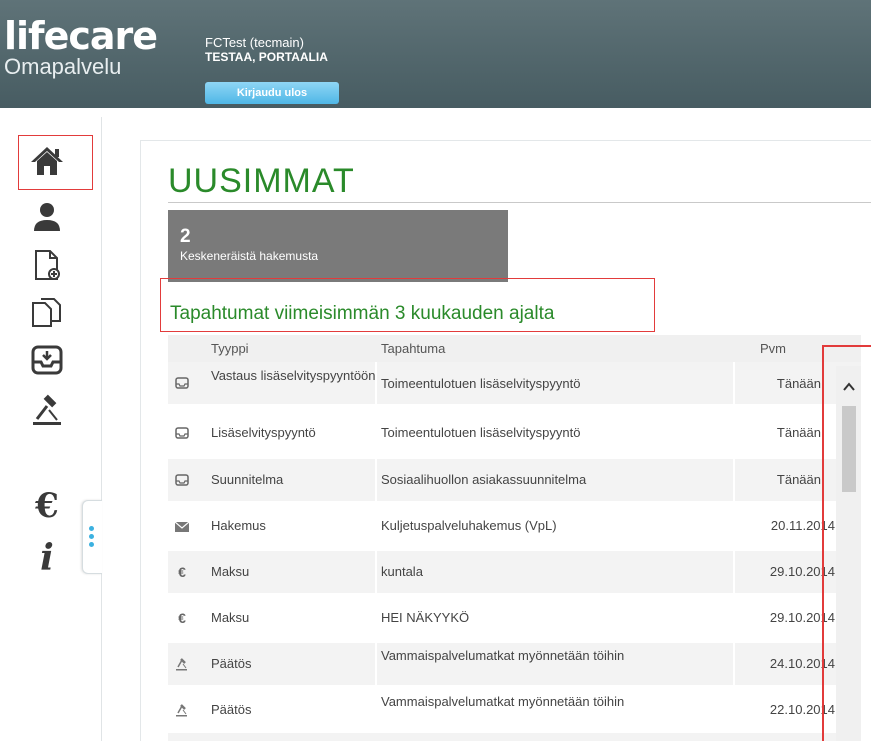 The width and height of the screenshot is (871, 741). What do you see at coordinates (238, 525) in the screenshot?
I see `row-type: Hakemus` at bounding box center [238, 525].